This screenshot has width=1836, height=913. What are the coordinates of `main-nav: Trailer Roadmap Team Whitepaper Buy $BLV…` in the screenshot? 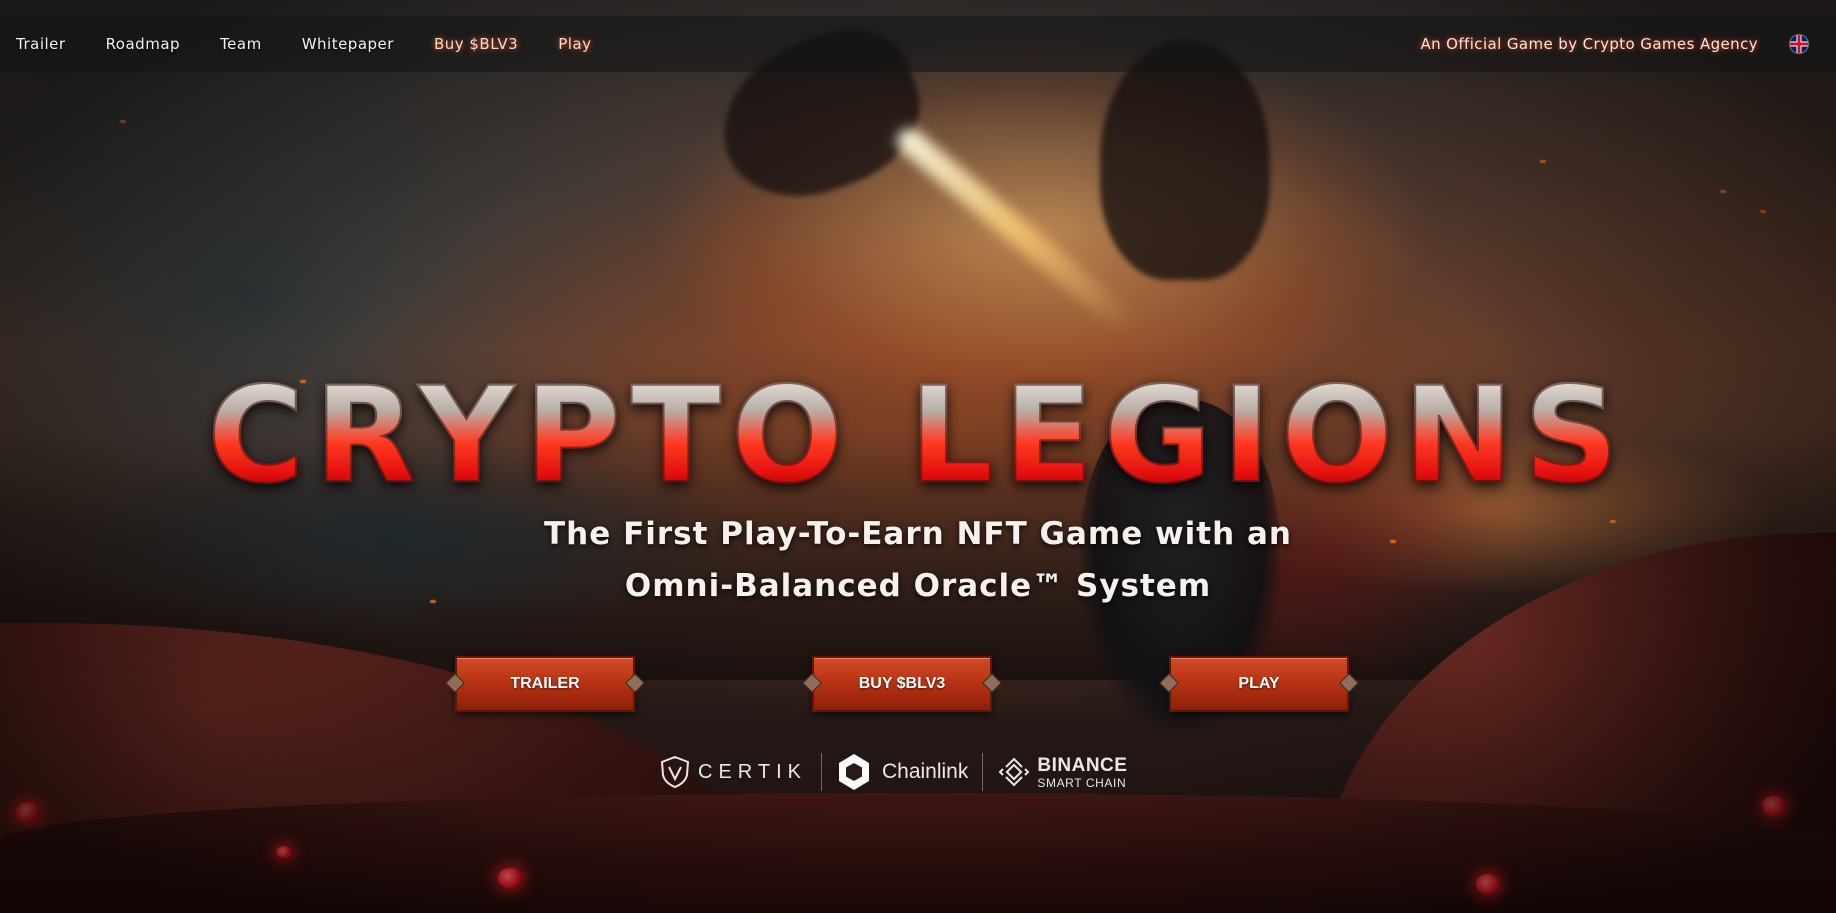 It's located at (324, 44).